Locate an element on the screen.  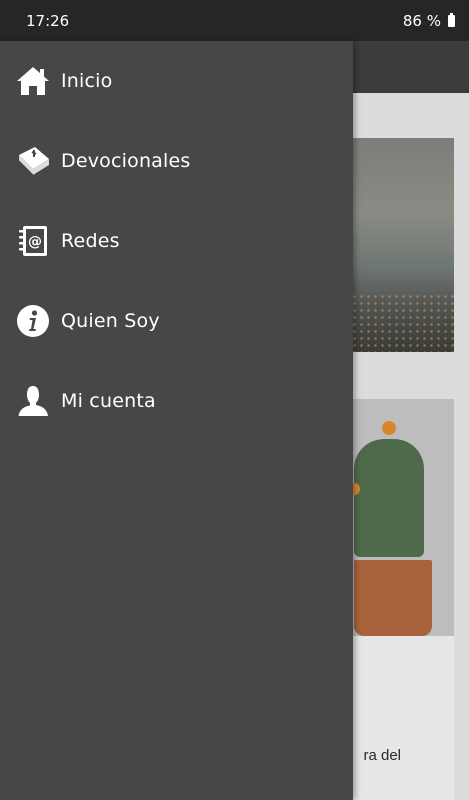
cactus-shape is located at coordinates (389, 498).